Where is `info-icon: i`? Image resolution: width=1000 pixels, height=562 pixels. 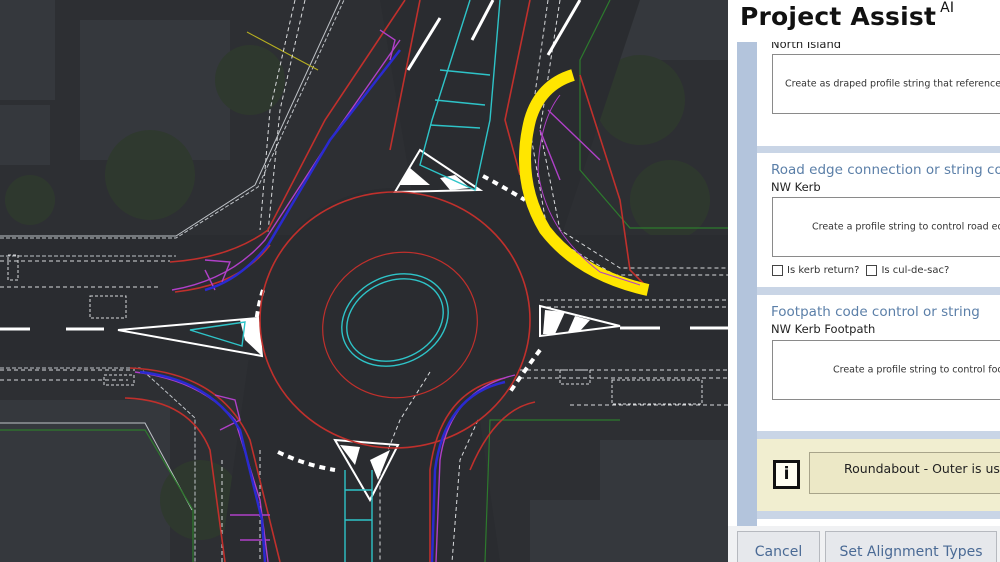 info-icon: i is located at coordinates (786, 474).